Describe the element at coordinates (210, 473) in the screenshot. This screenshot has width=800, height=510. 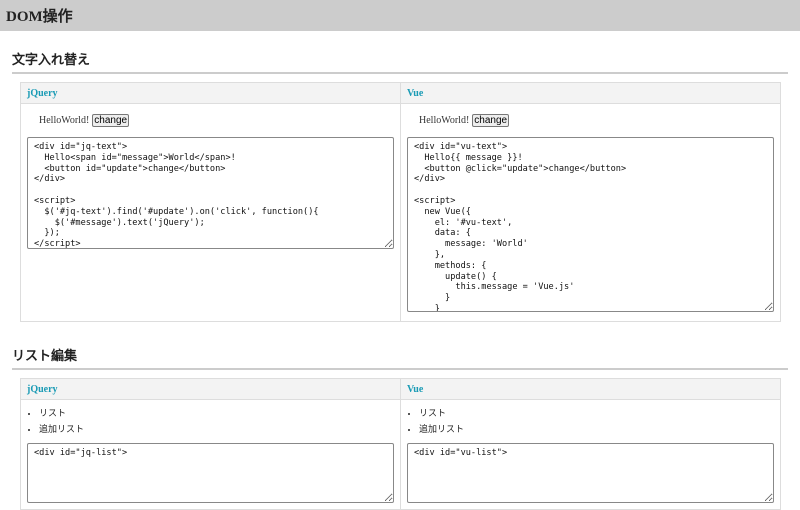
I see `jquery-list-code-textarea: <div id="jq-list">` at that location.